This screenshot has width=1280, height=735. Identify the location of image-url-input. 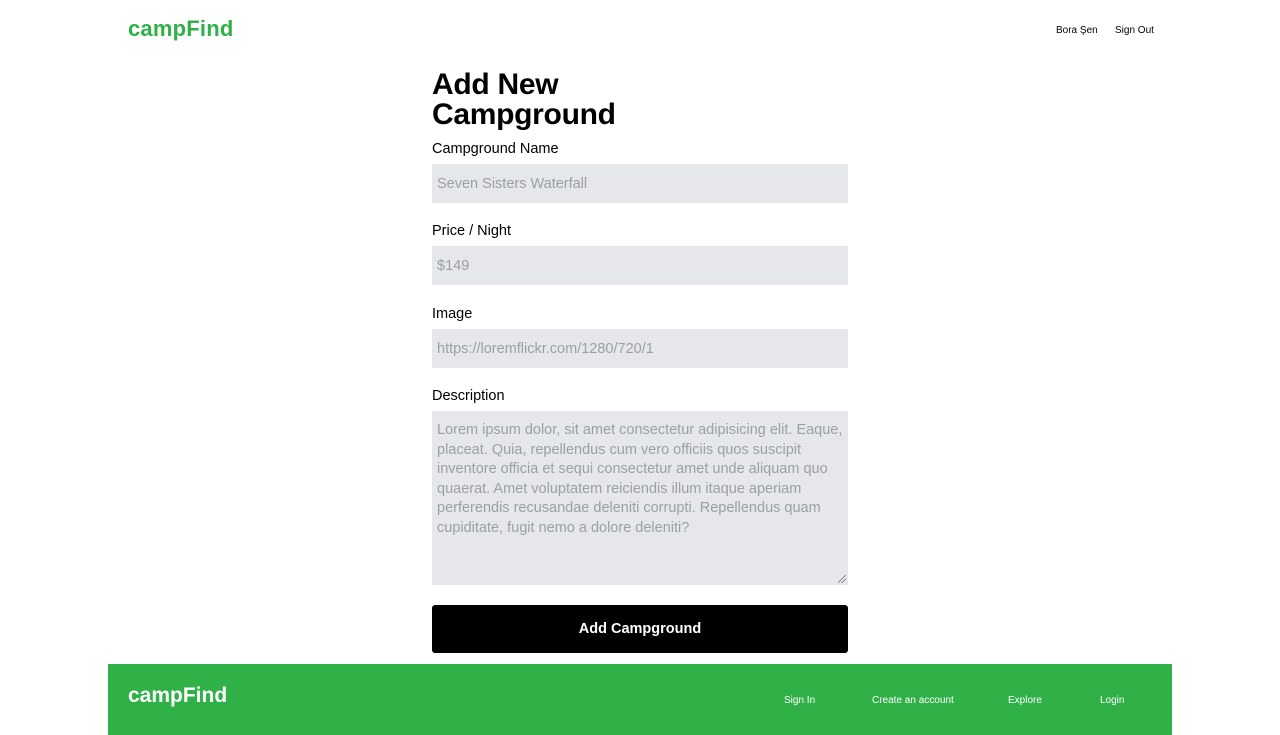
(640, 348).